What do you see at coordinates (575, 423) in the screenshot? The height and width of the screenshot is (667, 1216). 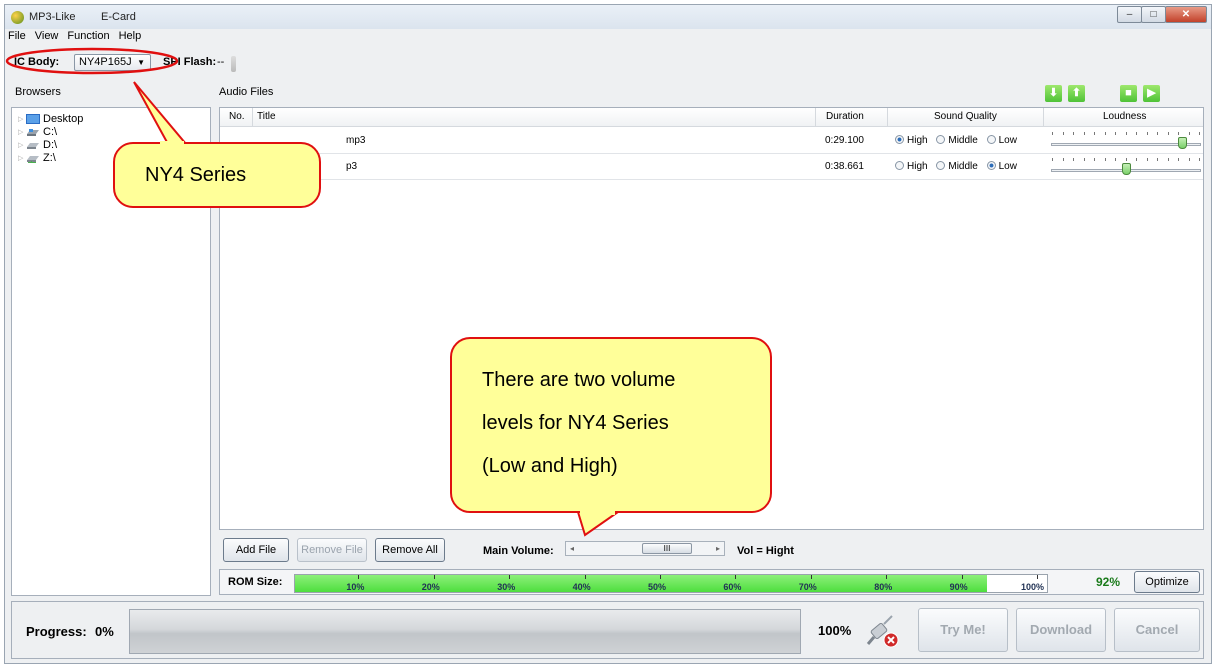 I see `callout-line: levels for NY4 Series` at bounding box center [575, 423].